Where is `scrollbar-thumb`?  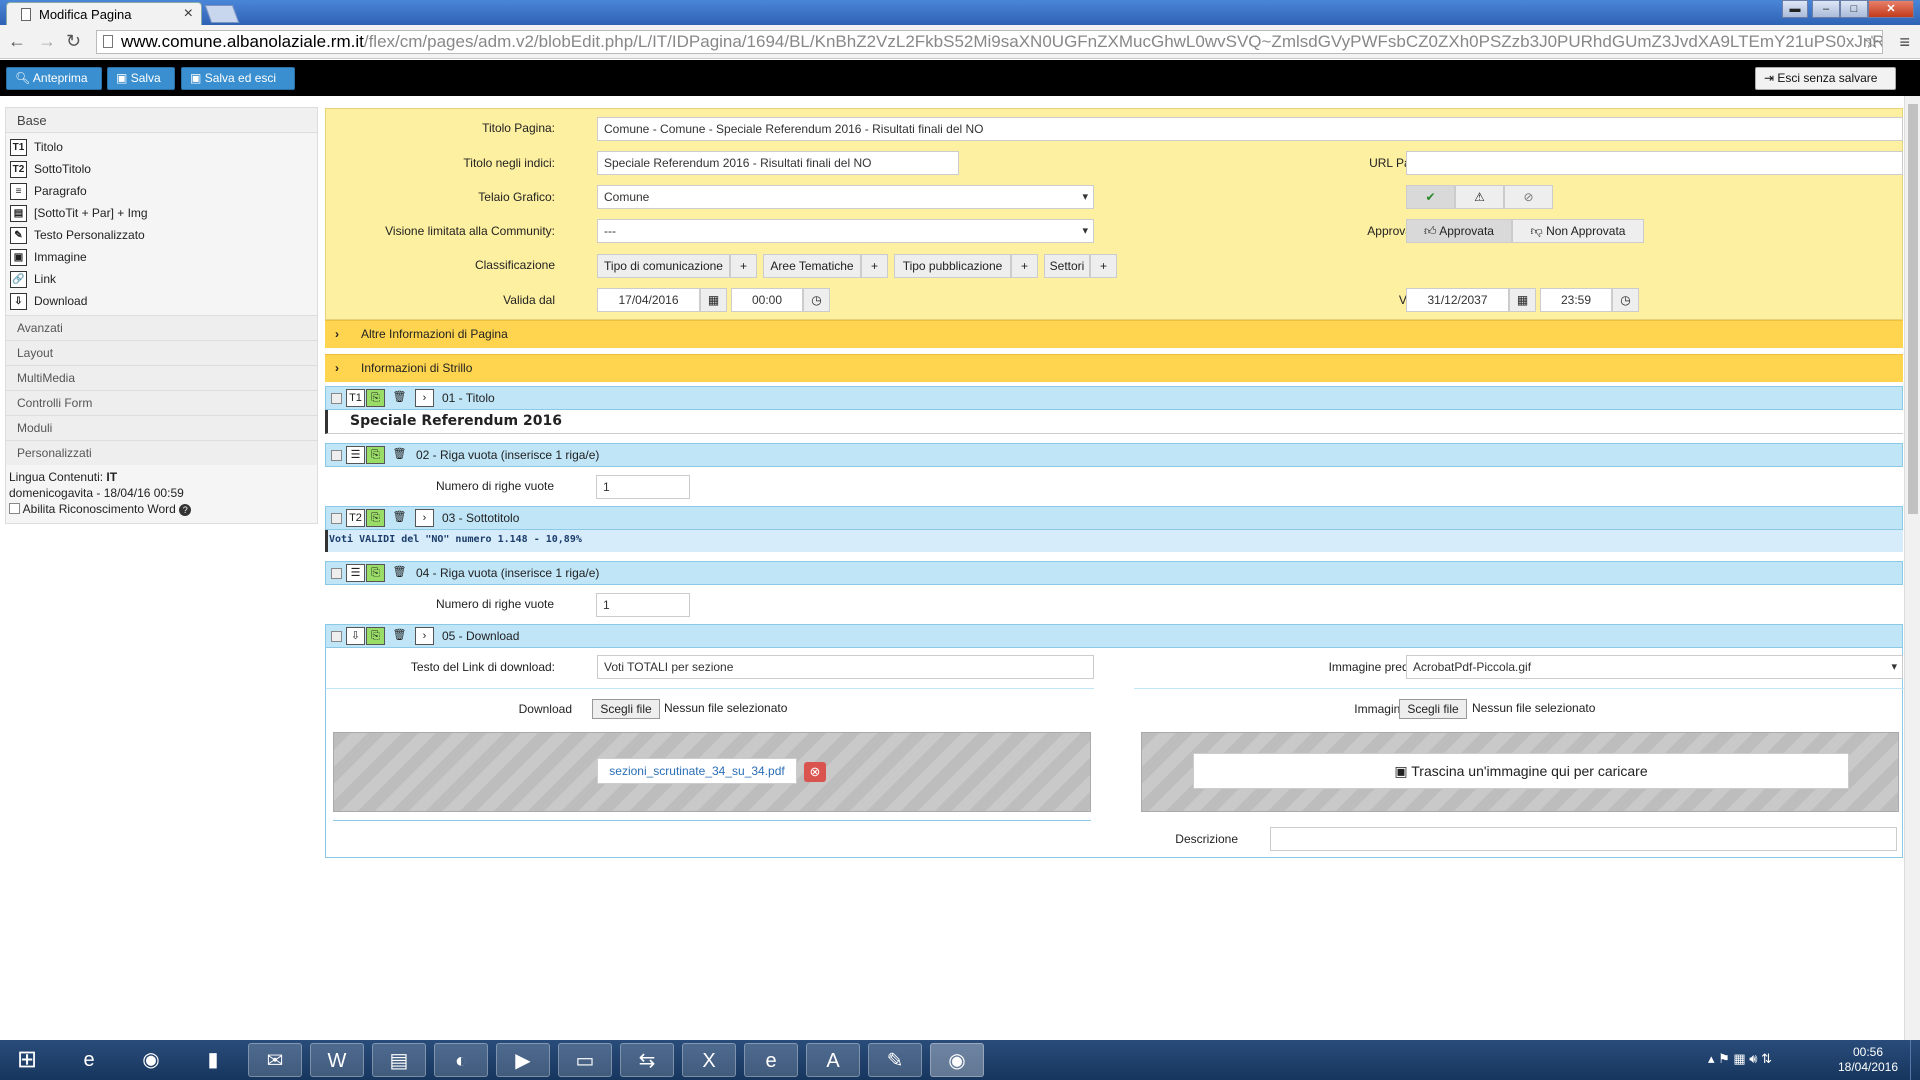 scrollbar-thumb is located at coordinates (1913, 309).